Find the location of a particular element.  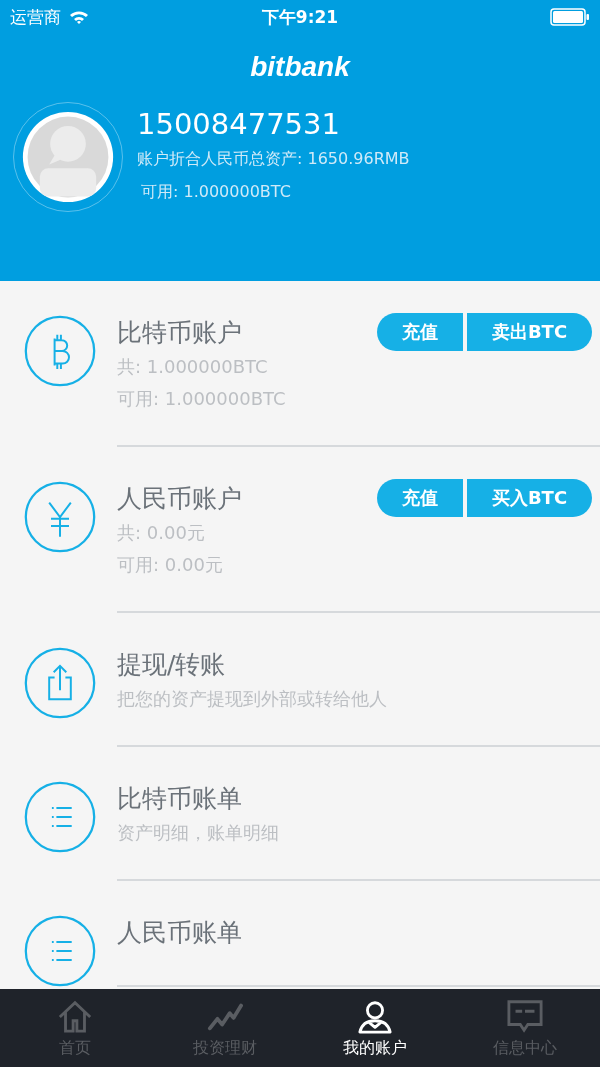

total-assets: 账户折合人民币总资产: 1650.96RMB is located at coordinates (273, 159).